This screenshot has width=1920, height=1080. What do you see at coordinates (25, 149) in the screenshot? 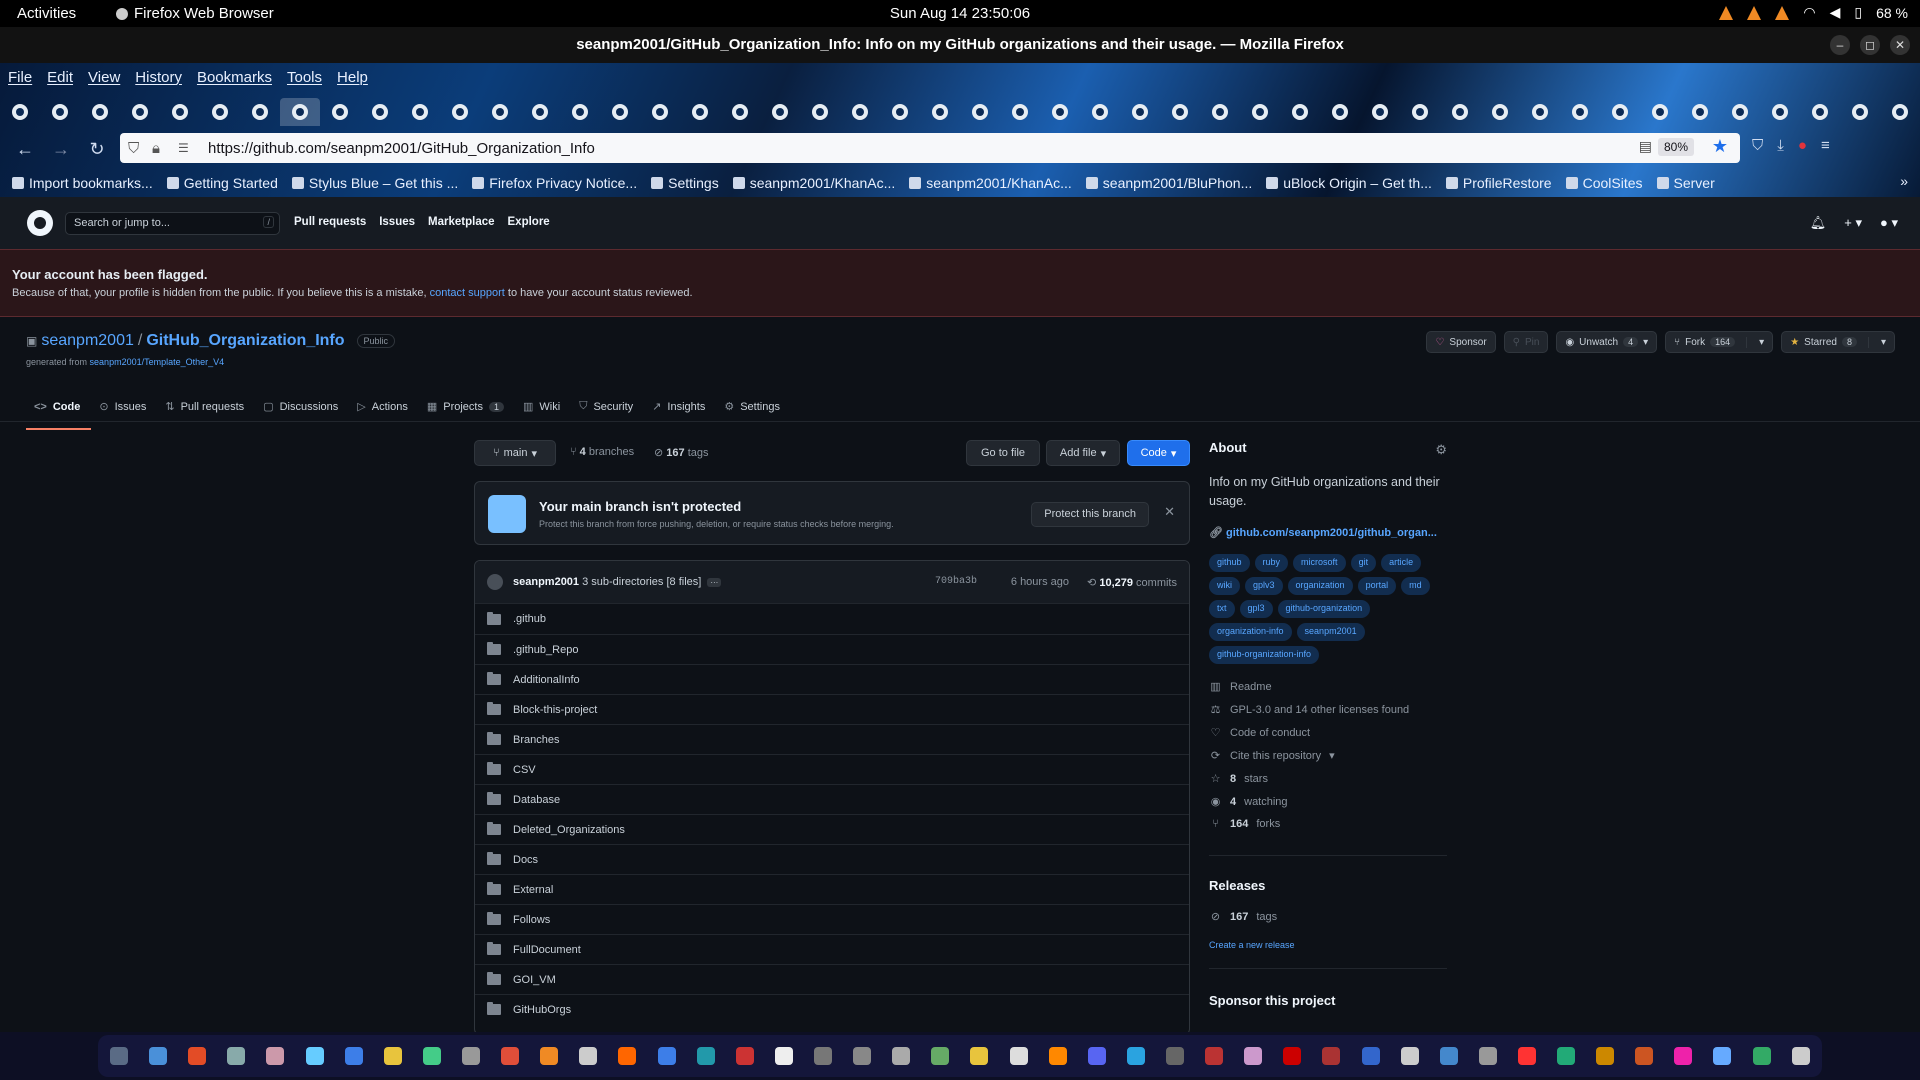
I see `back-button: ←` at bounding box center [25, 149].